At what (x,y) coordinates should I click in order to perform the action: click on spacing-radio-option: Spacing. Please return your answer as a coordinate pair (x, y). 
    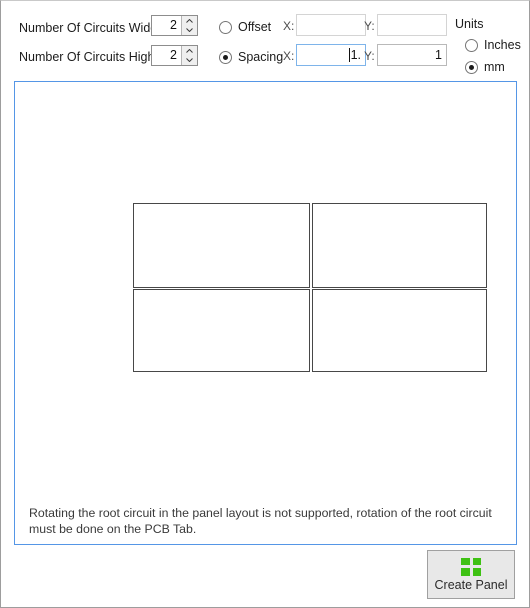
    Looking at the image, I should click on (251, 57).